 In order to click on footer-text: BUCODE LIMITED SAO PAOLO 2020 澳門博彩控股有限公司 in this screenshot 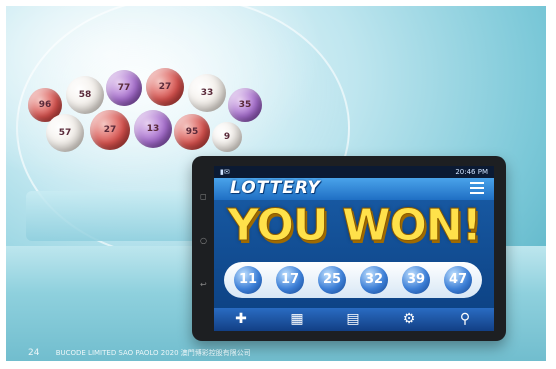, I will do `click(153, 353)`.